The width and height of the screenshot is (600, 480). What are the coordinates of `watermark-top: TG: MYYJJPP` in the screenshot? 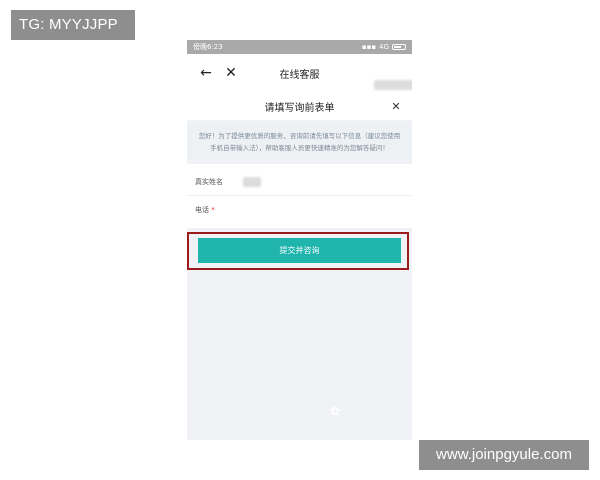 It's located at (73, 25).